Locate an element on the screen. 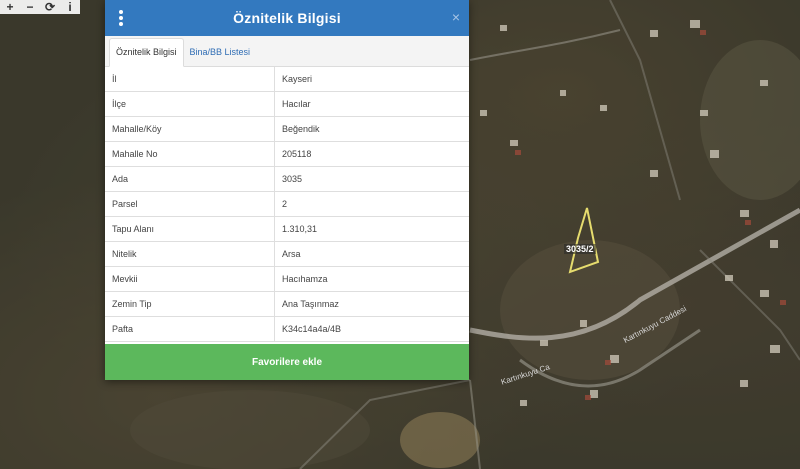 The image size is (800, 469). table-row: Mevkii Hacıhamza is located at coordinates (287, 279).